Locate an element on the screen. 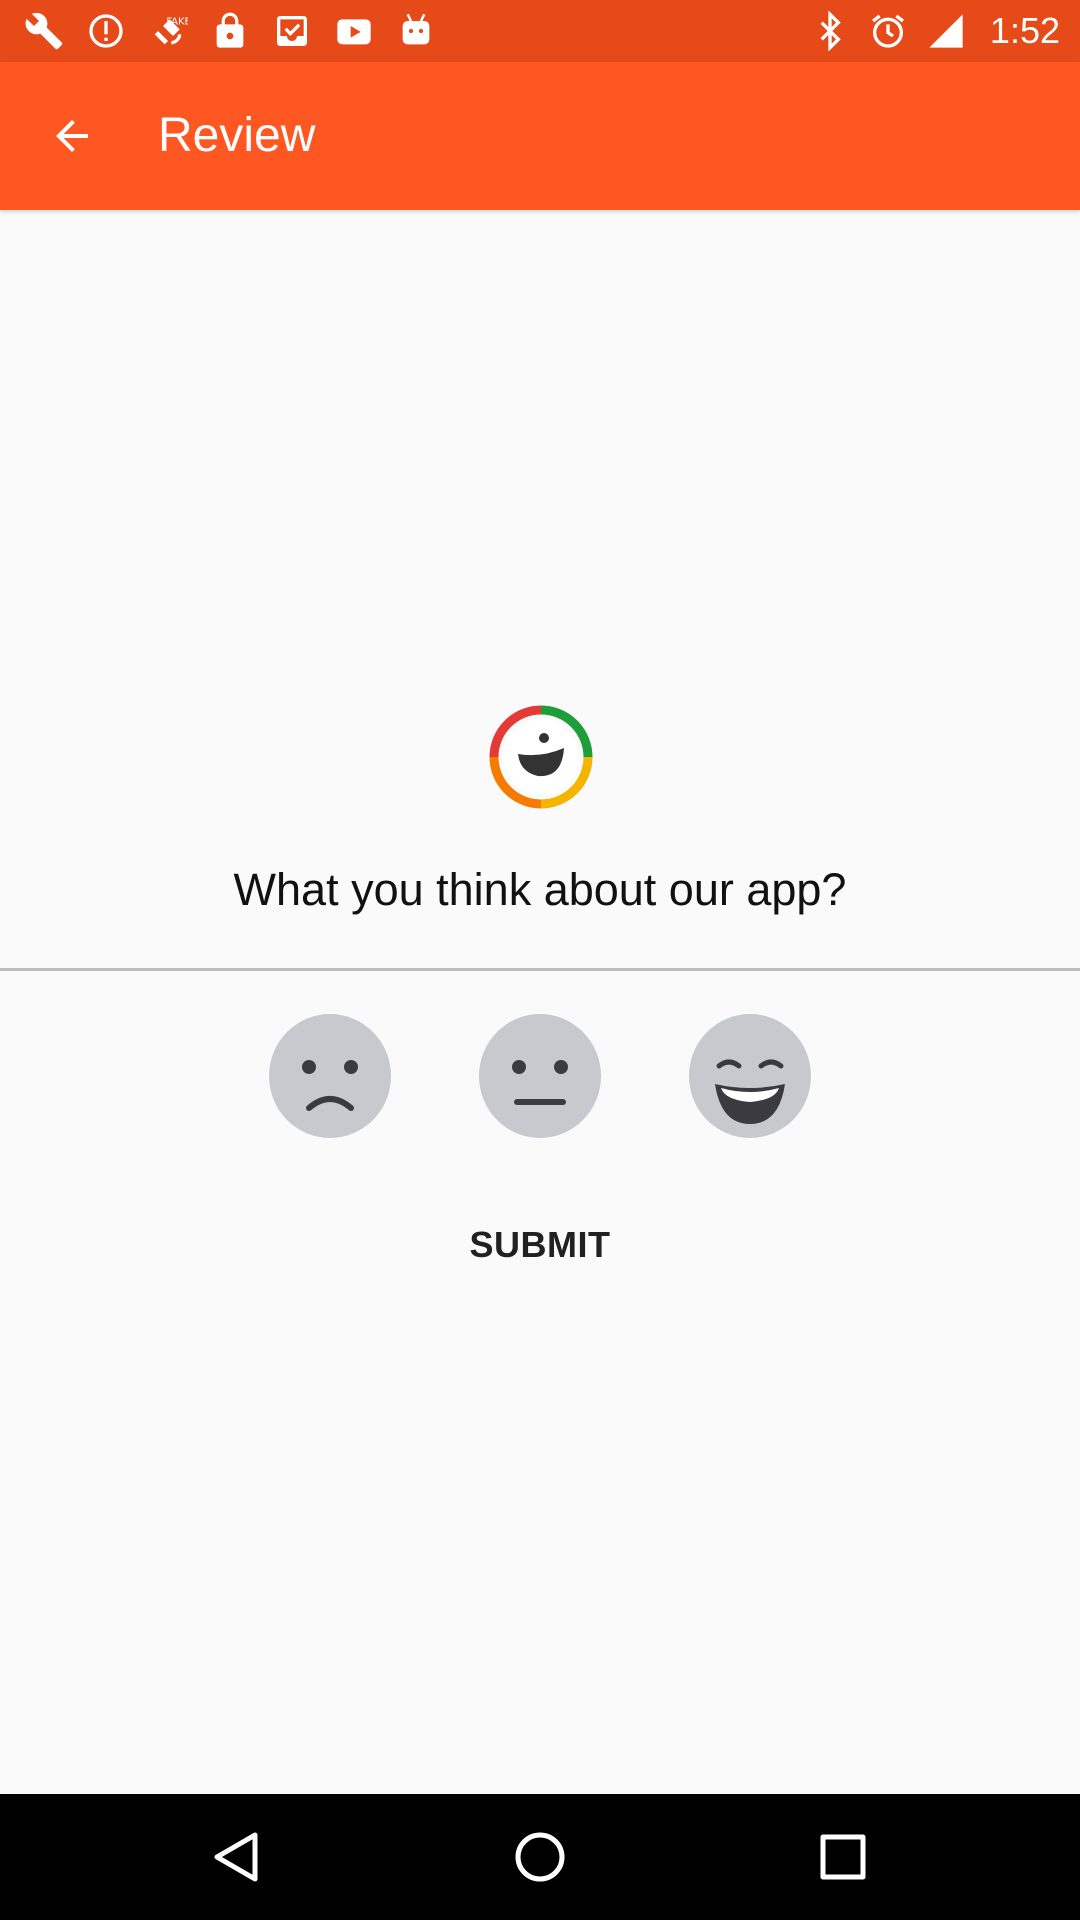 The image size is (1080, 1920). nav-recents-button is located at coordinates (843, 1857).